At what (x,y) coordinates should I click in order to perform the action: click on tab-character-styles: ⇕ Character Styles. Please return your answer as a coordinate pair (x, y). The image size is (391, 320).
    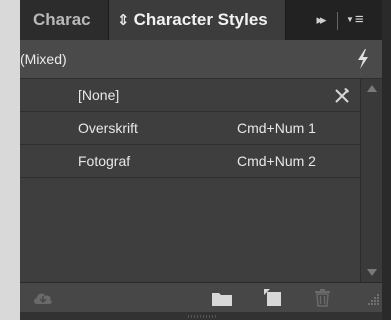
    Looking at the image, I should click on (197, 20).